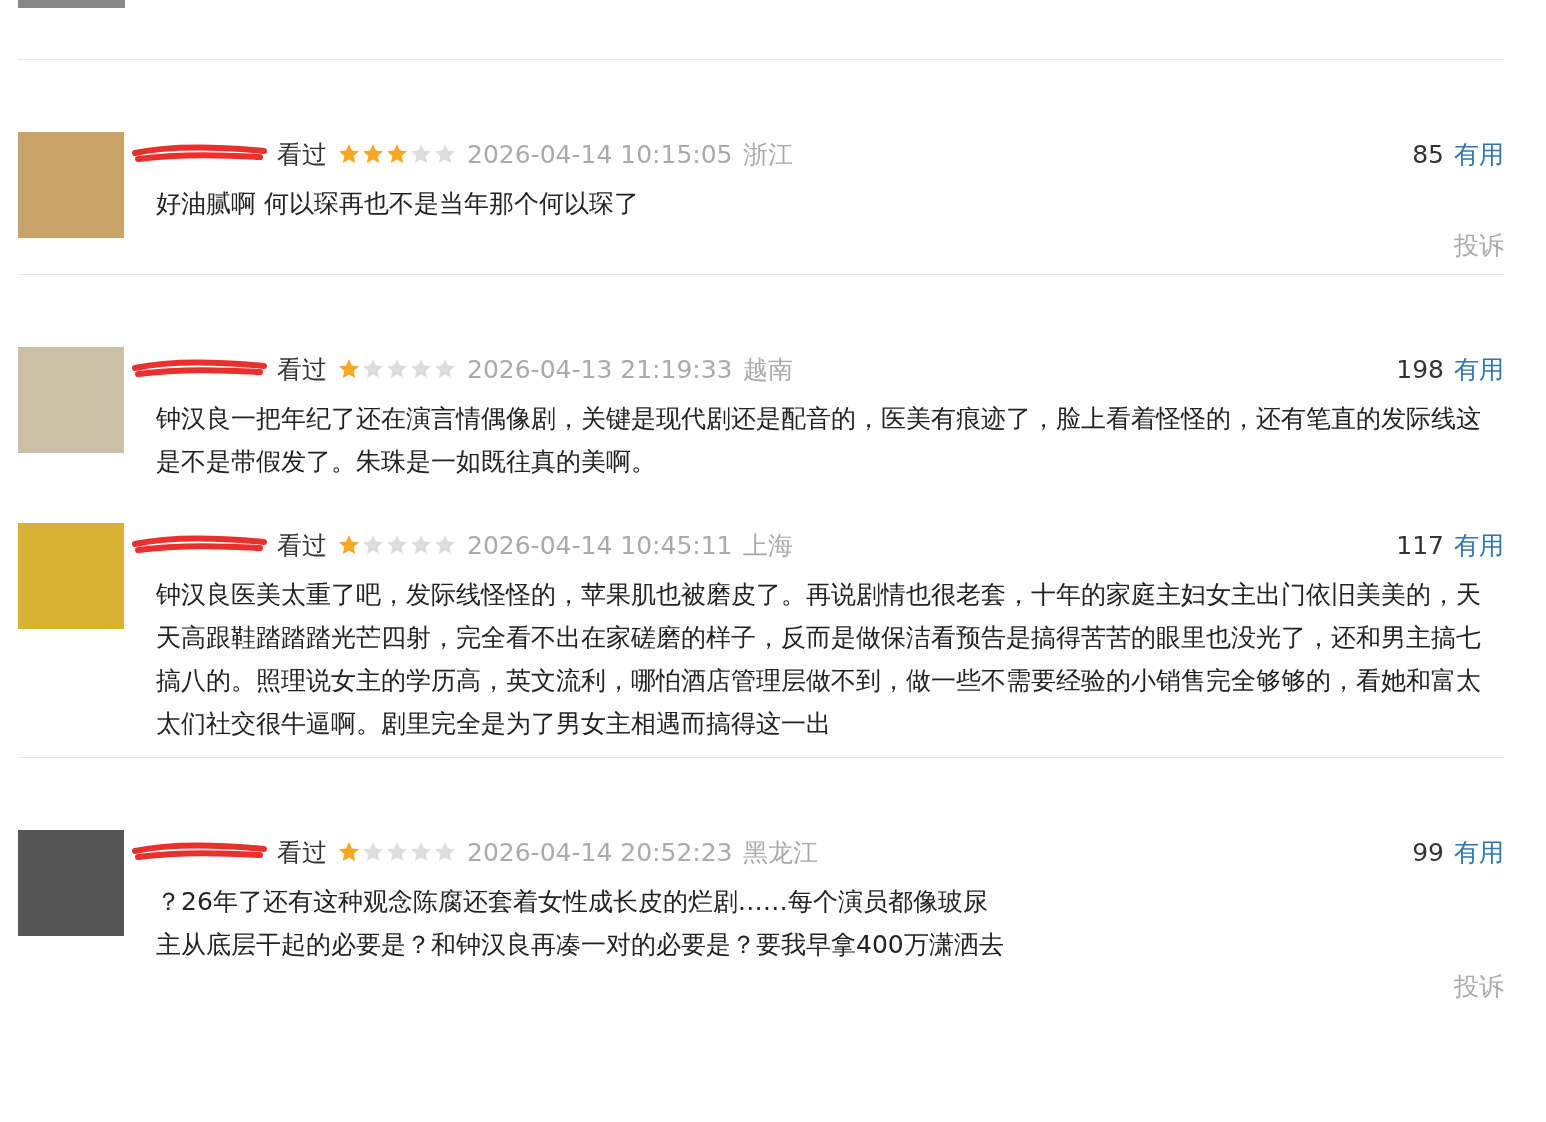 This screenshot has height=1122, width=1546. I want to click on review-text: 好油腻啊 何以琛再也不是当年那个何以琛了, so click(398, 204).